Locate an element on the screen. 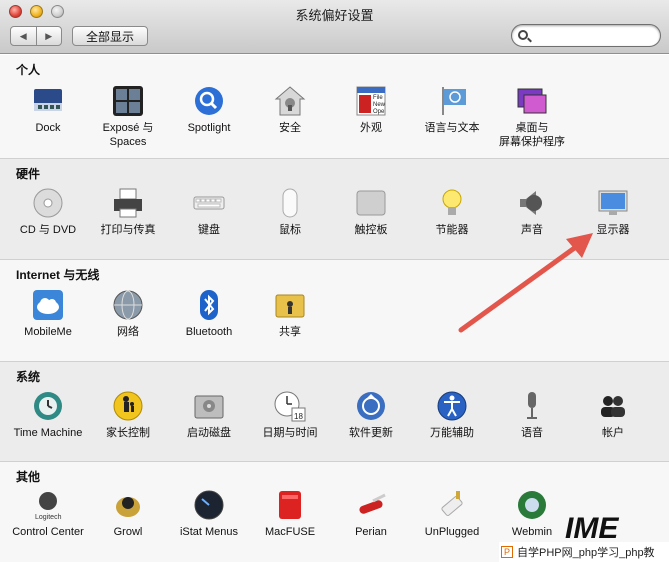  istat-gauge-icon is located at coordinates (209, 505).